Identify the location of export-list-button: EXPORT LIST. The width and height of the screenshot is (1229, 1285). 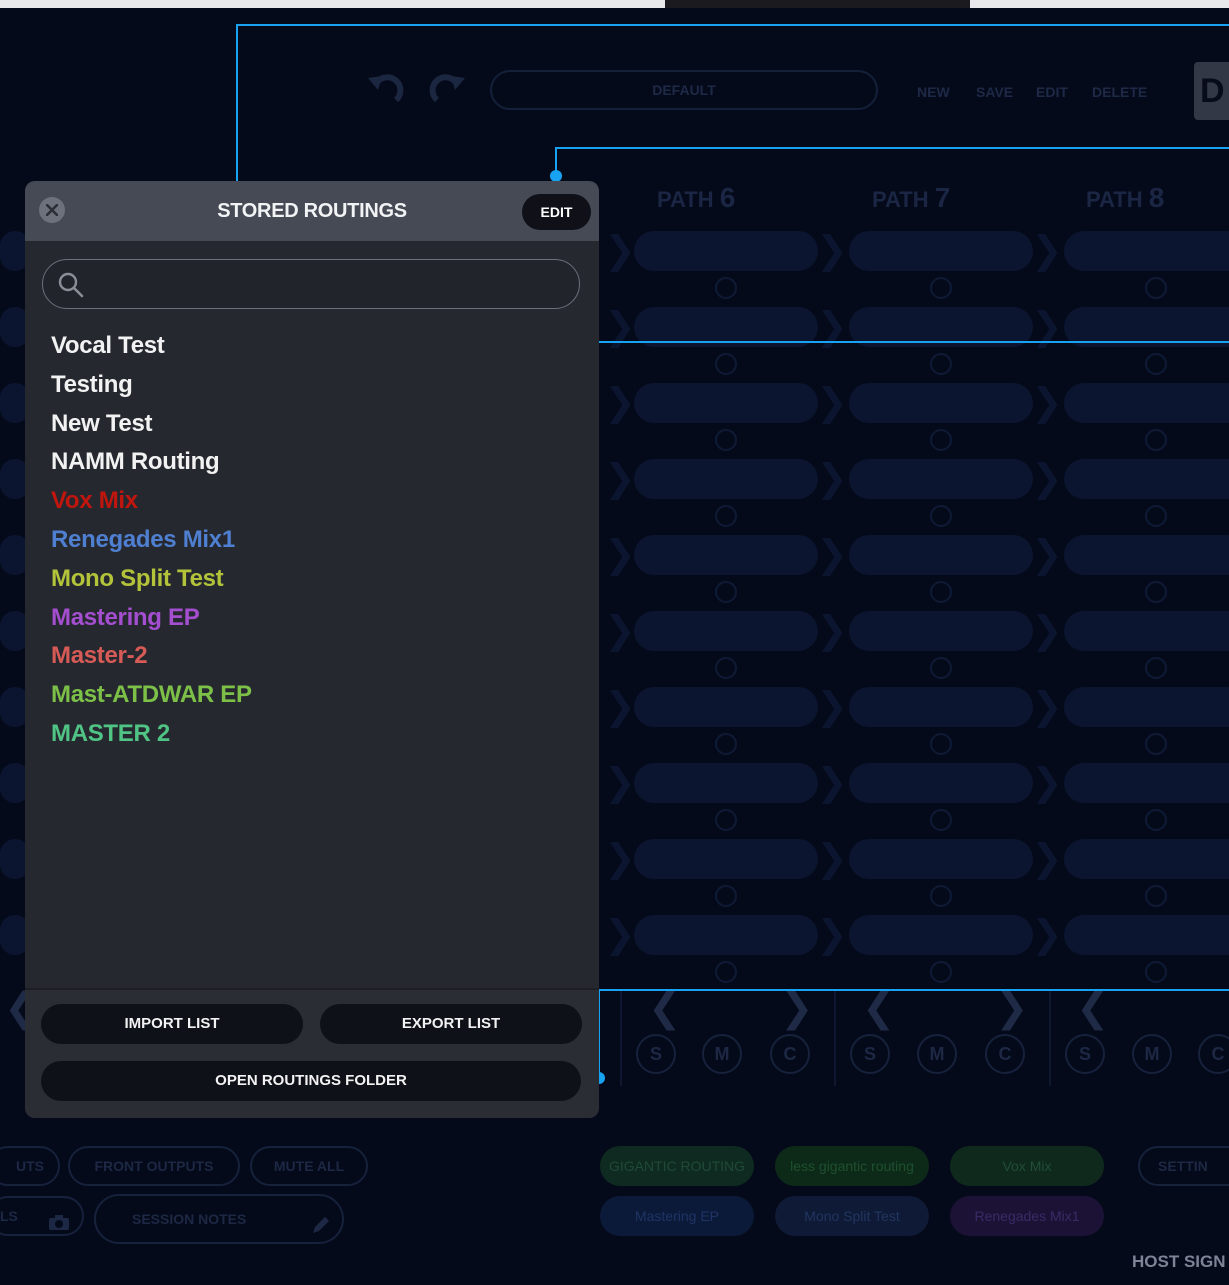
(451, 1024).